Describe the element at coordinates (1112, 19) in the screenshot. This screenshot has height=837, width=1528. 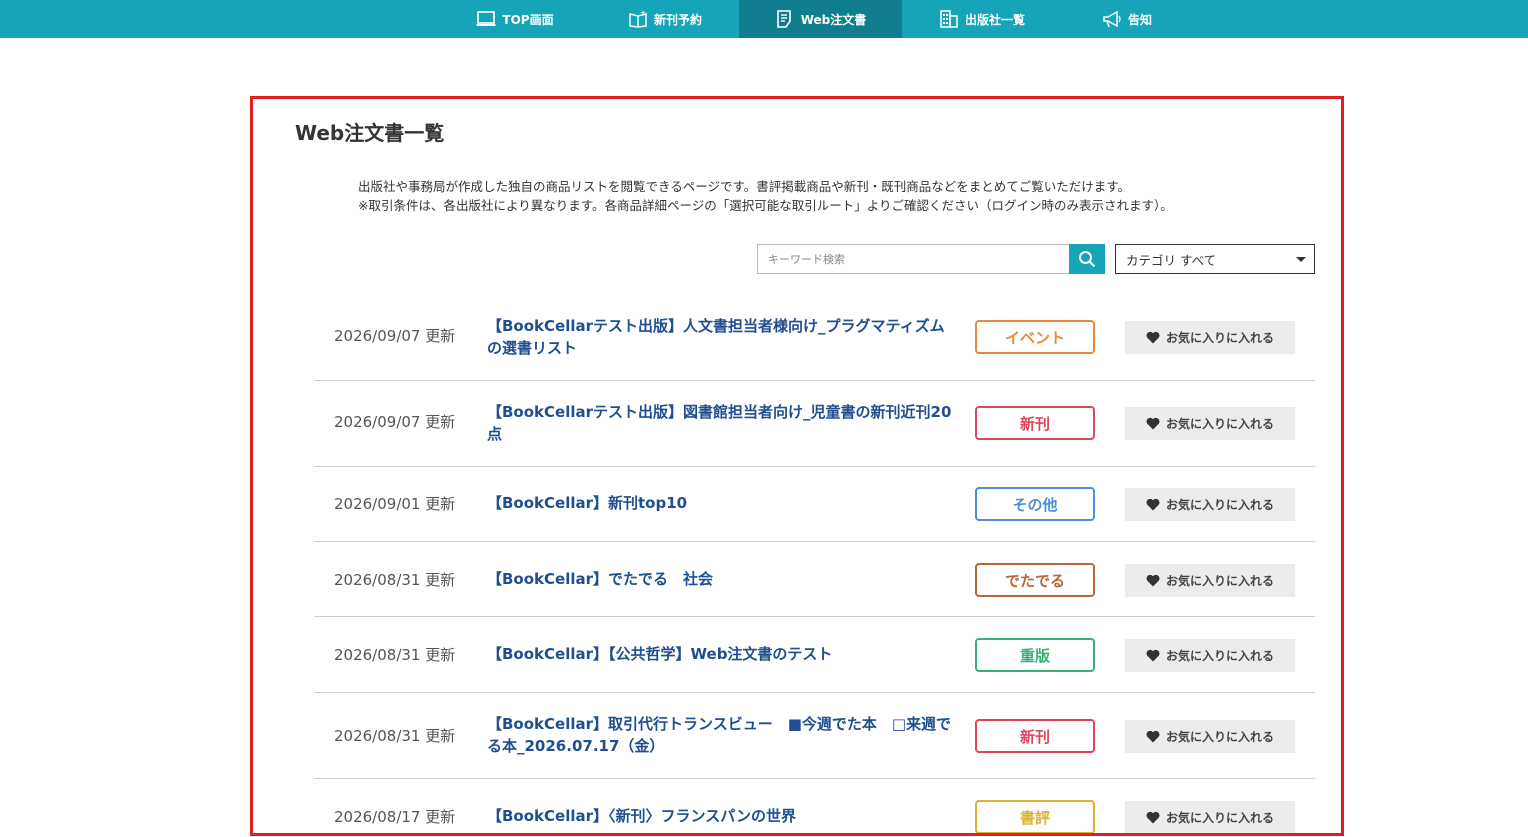
I see `megaphone-icon` at that location.